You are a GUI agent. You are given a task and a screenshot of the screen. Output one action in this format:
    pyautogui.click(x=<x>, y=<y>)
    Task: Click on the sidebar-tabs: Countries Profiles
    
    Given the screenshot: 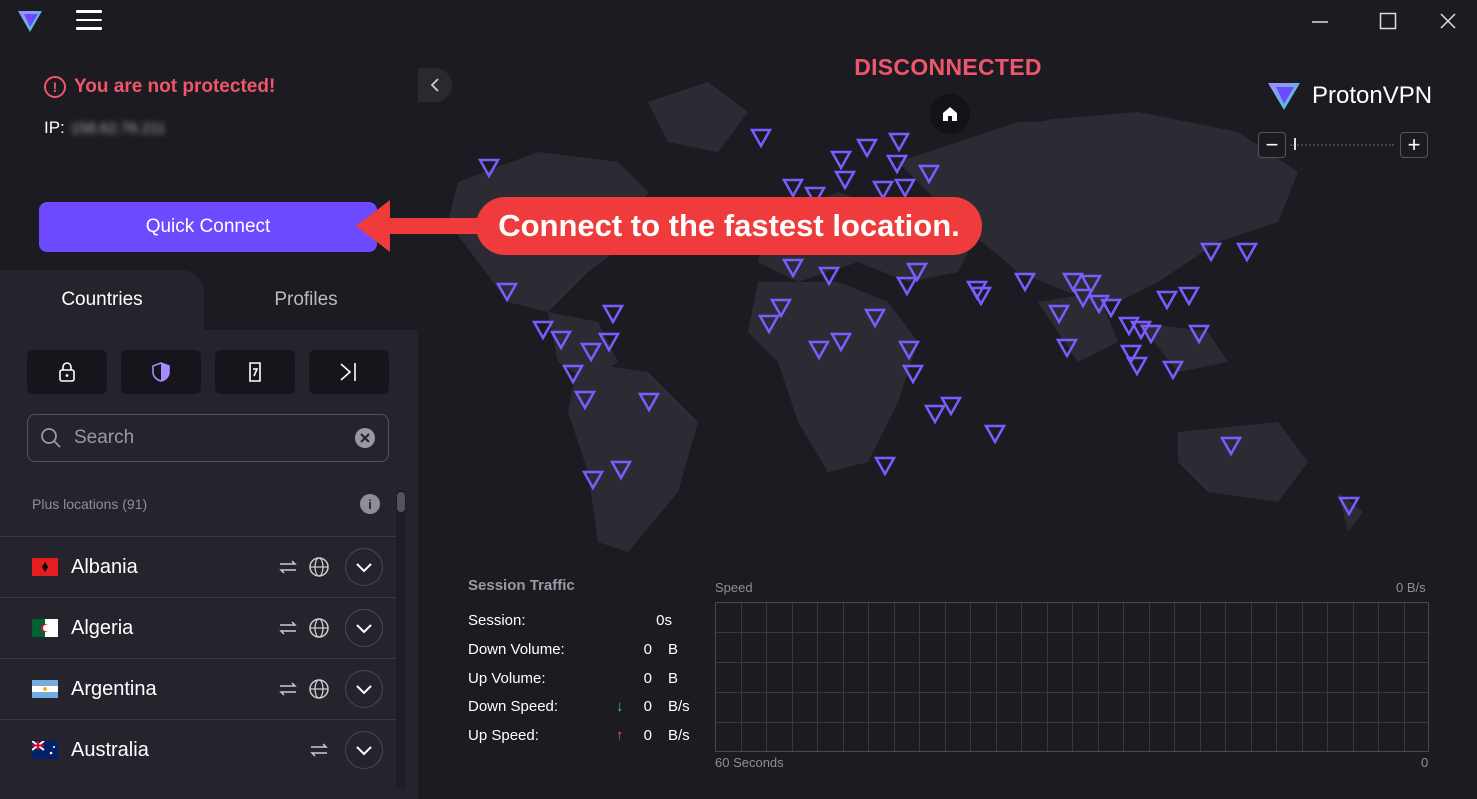 What is the action you would take?
    pyautogui.click(x=209, y=300)
    